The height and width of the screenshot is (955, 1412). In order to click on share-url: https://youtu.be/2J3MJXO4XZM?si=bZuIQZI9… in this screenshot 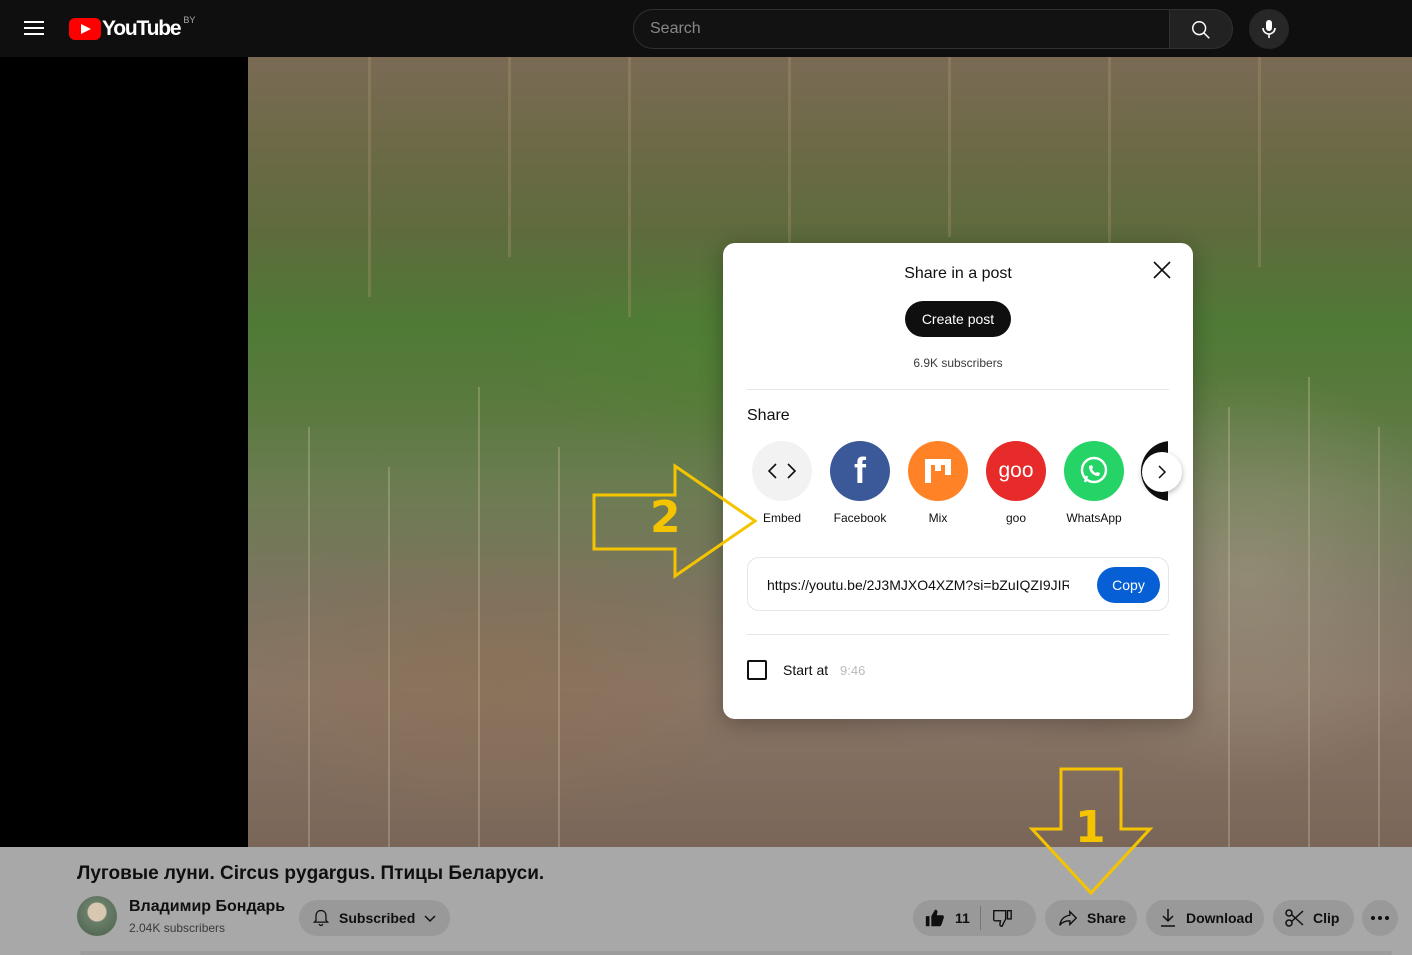, I will do `click(918, 585)`.